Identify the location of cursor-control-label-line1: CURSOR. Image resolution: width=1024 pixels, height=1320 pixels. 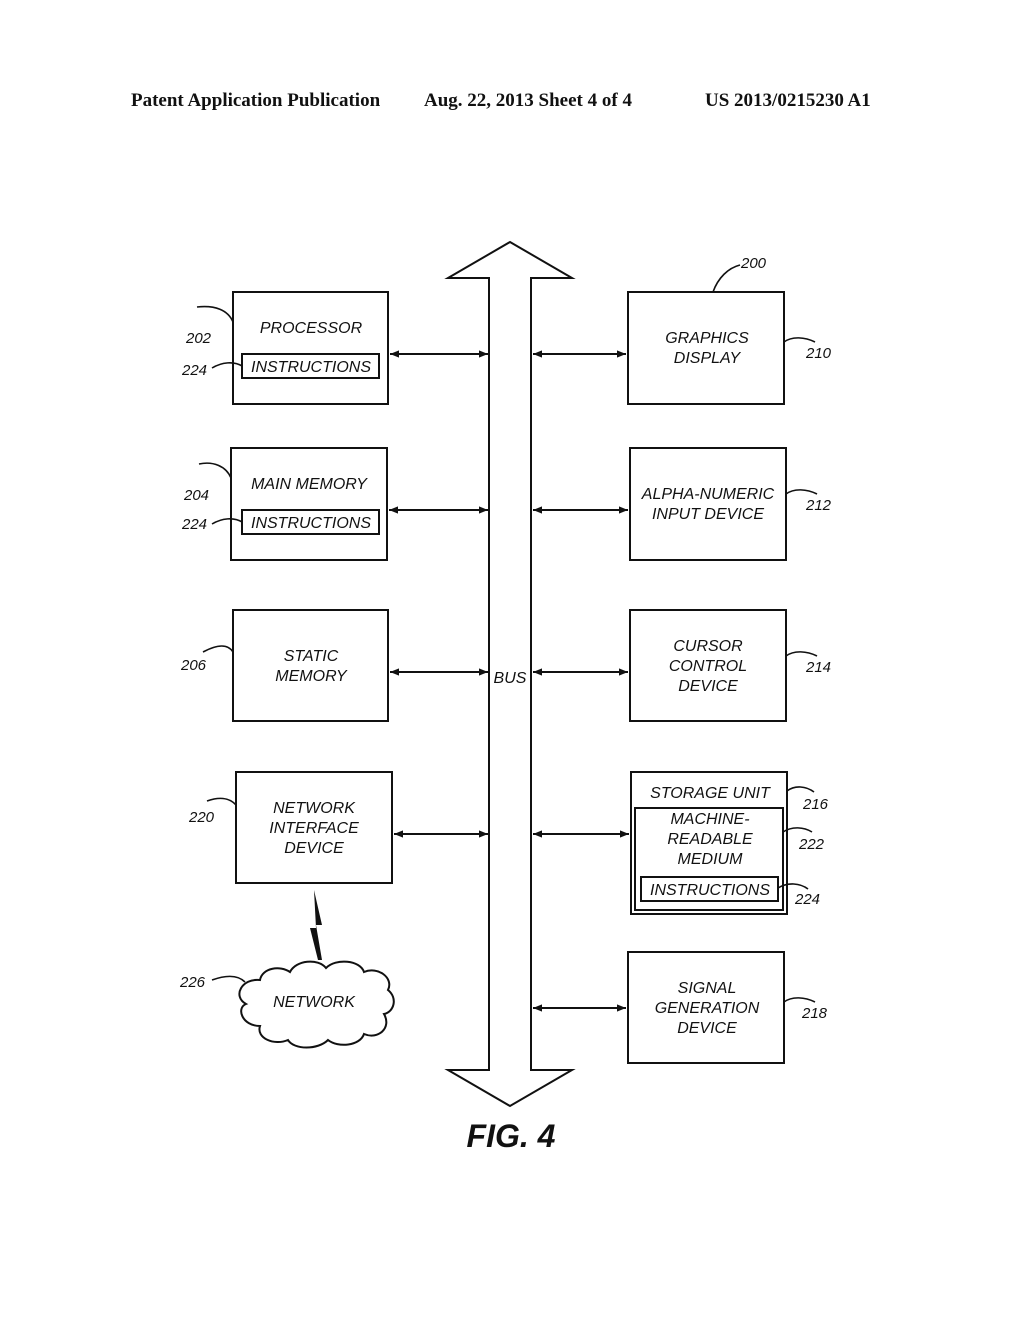
(708, 646).